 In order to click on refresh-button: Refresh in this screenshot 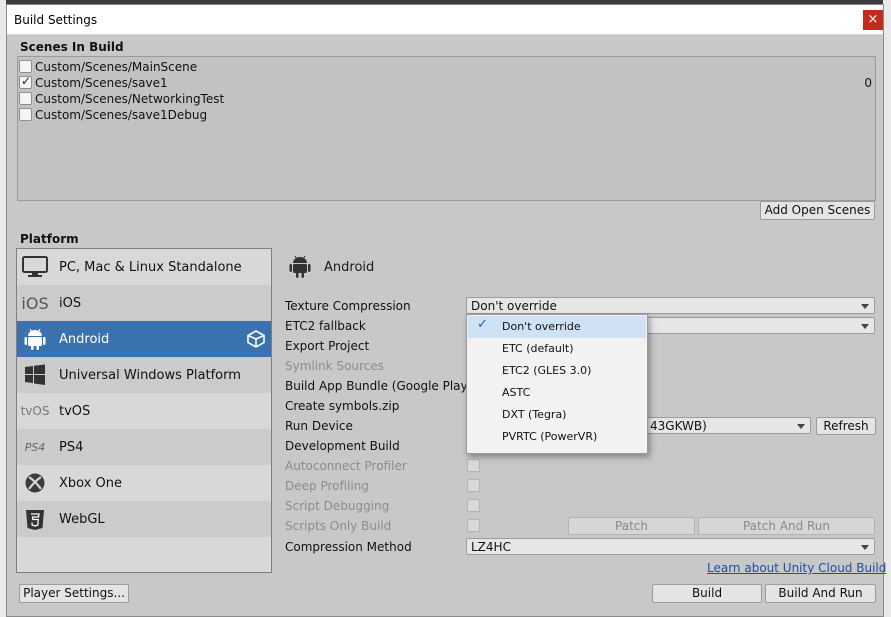, I will do `click(846, 426)`.